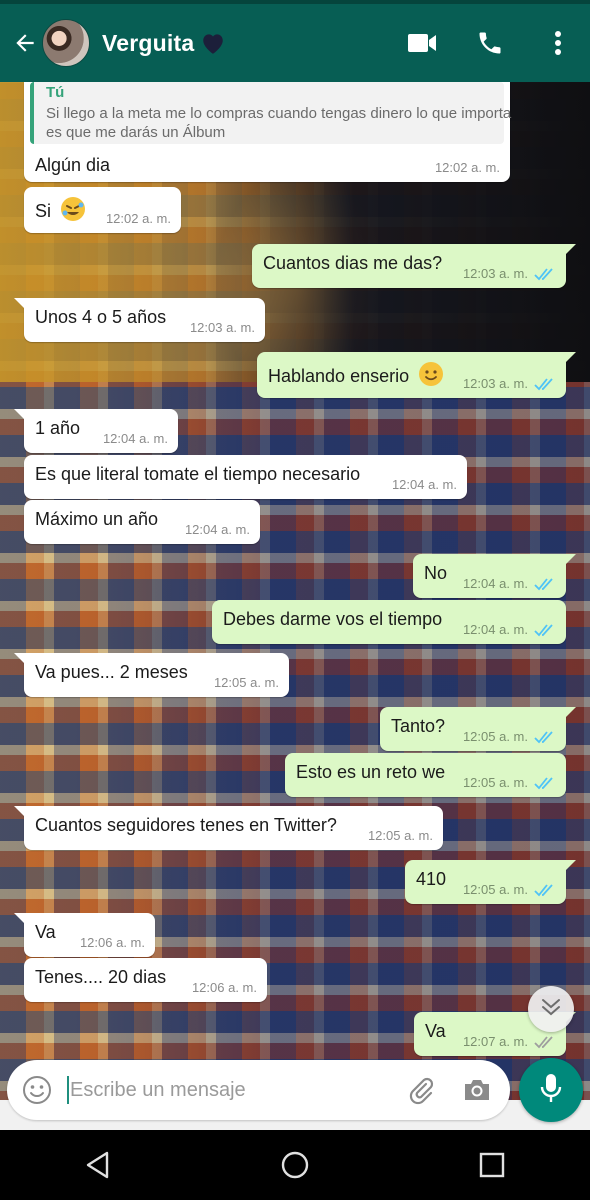  I want to click on message-text: Va pues... 2 meses, so click(111, 672).